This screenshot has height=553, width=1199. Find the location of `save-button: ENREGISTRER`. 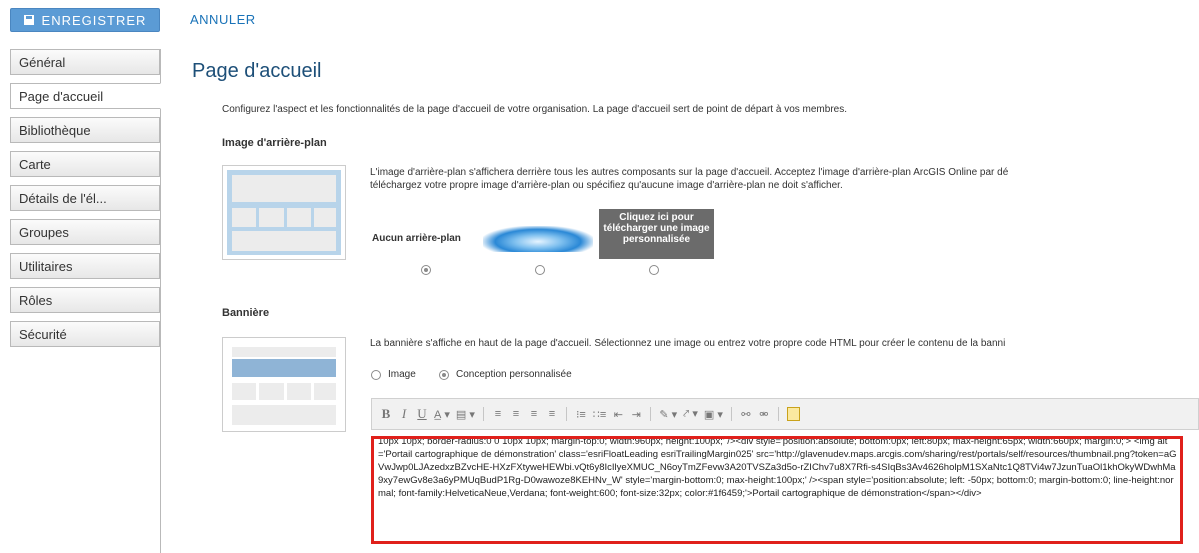

save-button: ENREGISTRER is located at coordinates (85, 20).